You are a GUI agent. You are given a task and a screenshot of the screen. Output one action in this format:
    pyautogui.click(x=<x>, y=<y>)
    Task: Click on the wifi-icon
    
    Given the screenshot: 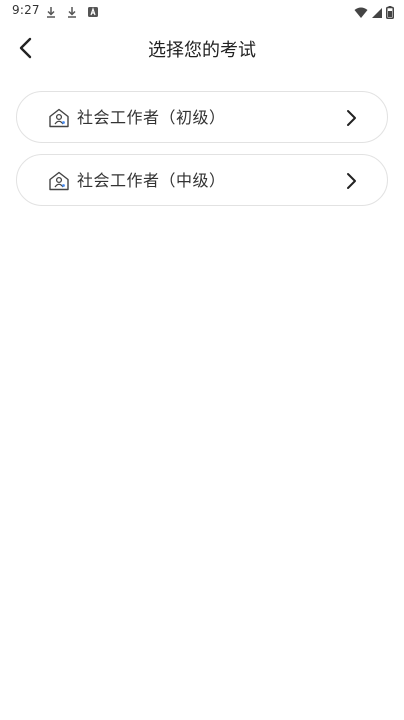 What is the action you would take?
    pyautogui.click(x=361, y=13)
    